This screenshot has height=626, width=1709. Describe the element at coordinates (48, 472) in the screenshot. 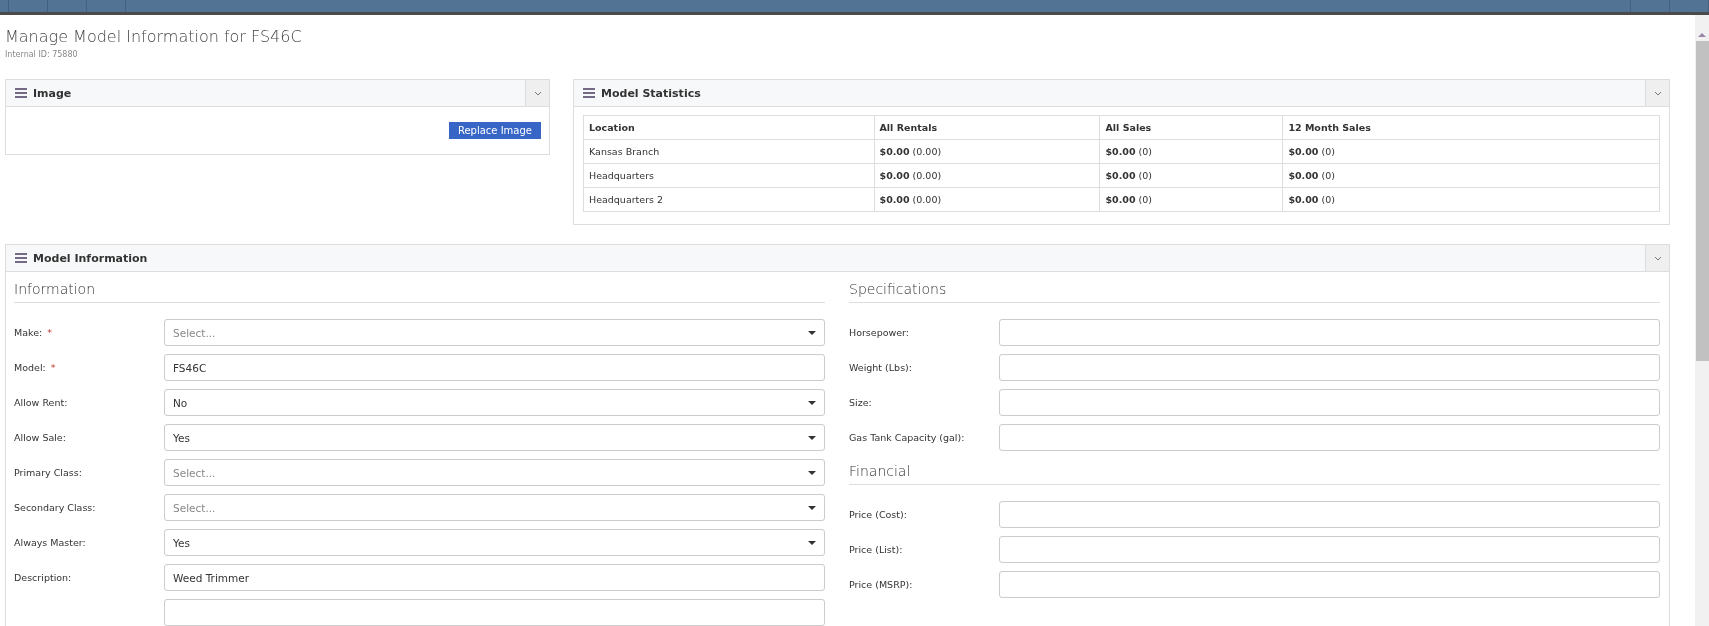

I see `field-label: Primary Class:` at that location.